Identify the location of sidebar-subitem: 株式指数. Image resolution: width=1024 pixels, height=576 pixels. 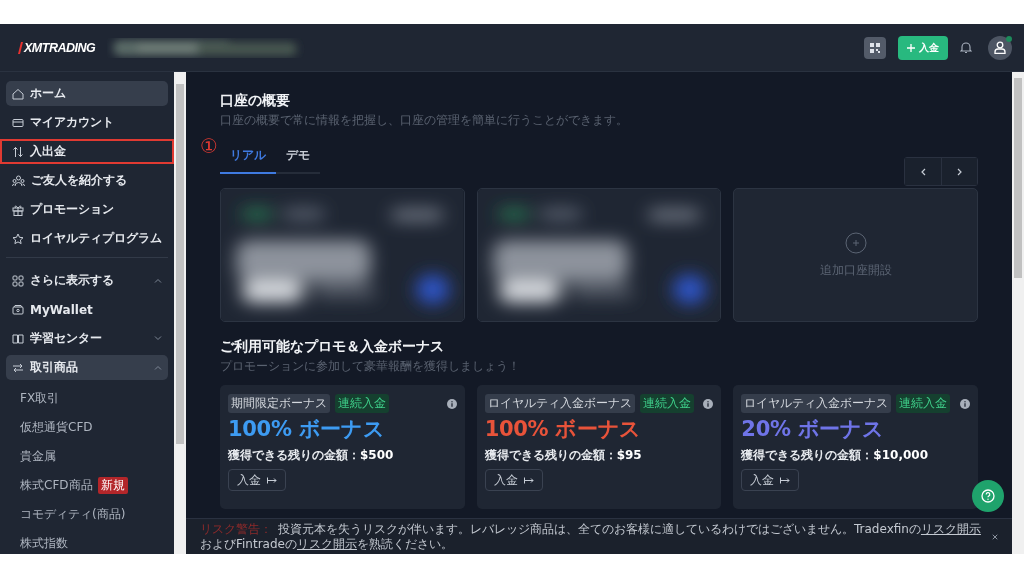
(87, 541).